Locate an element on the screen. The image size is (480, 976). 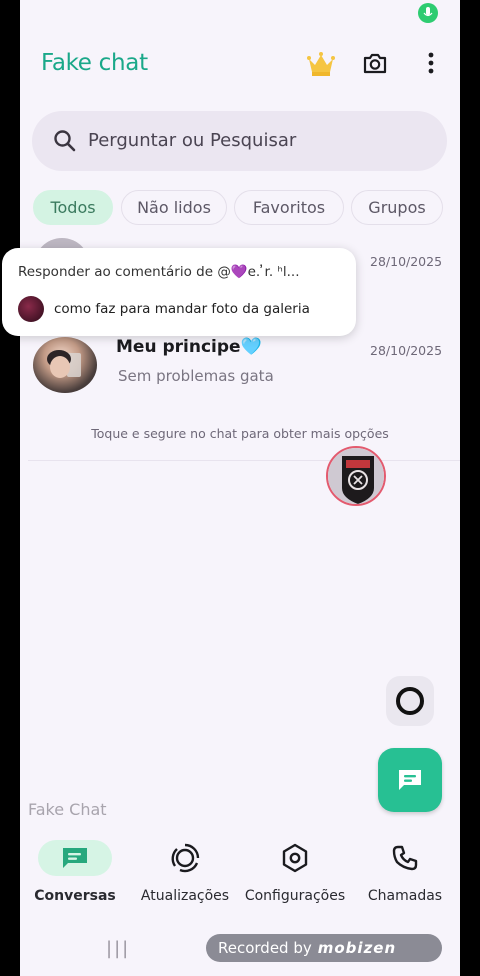
nav-label: Configurações is located at coordinates (295, 896).